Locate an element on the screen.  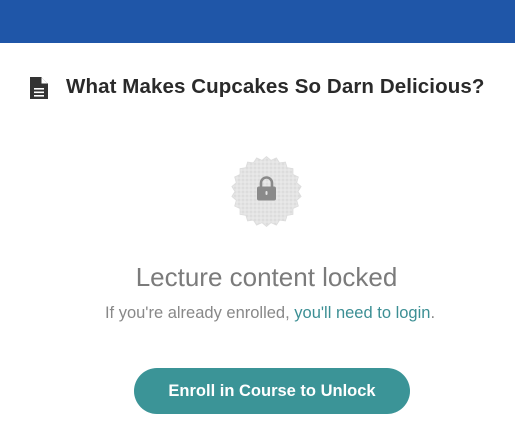
enrollment-note-text: If you're already enrolled, is located at coordinates (199, 313).